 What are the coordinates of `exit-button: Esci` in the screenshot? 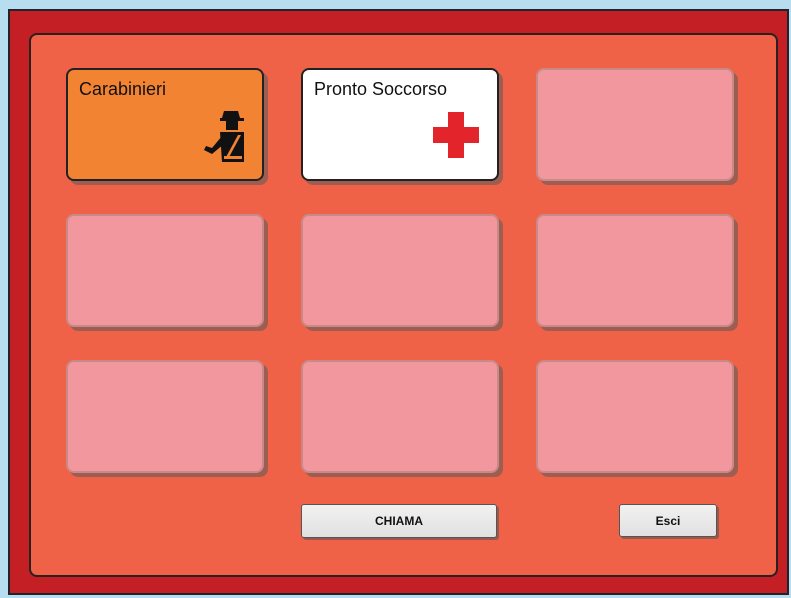 It's located at (668, 520).